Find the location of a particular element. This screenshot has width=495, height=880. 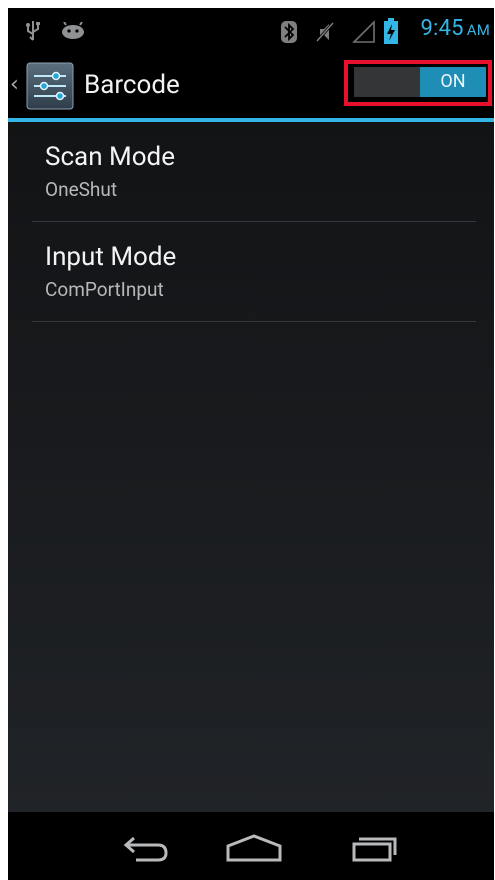

signal-icon is located at coordinates (363, 31).